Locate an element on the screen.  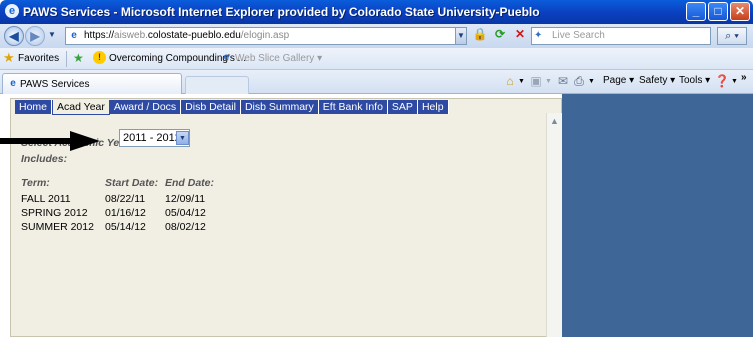
end-date-cell: 05/04/12 is located at coordinates (185, 213).